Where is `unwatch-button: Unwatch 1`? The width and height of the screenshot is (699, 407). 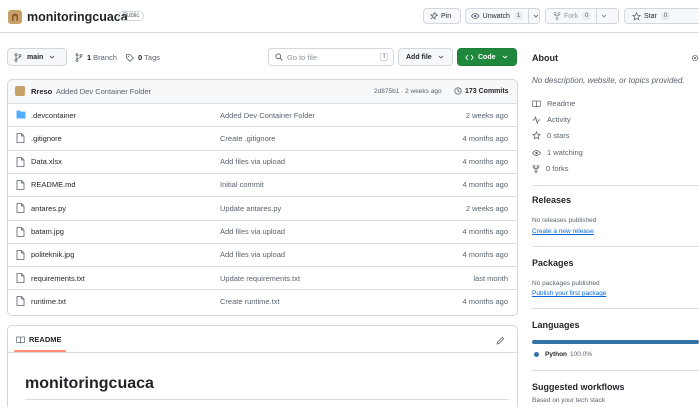 unwatch-button: Unwatch 1 is located at coordinates (502, 16).